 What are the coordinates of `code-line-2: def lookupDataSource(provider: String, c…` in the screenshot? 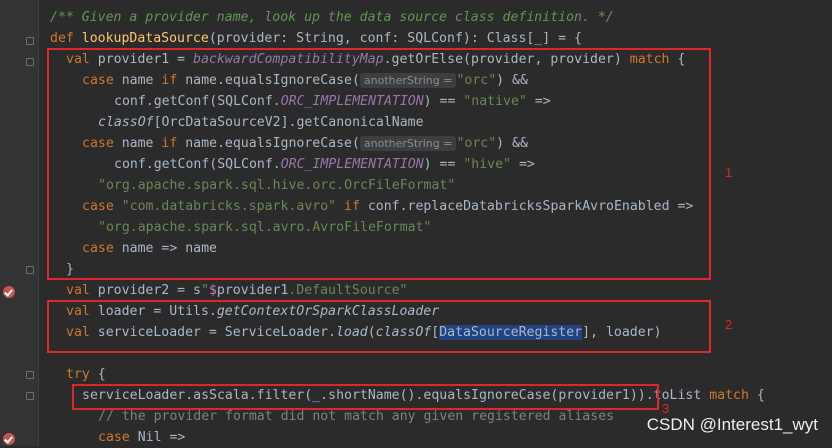 It's located at (316, 38).